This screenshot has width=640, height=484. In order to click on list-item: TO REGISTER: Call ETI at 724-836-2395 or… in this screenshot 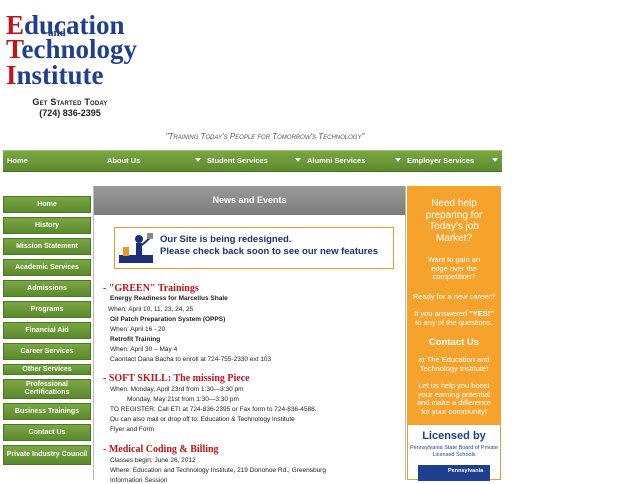, I will do `click(213, 409)`.